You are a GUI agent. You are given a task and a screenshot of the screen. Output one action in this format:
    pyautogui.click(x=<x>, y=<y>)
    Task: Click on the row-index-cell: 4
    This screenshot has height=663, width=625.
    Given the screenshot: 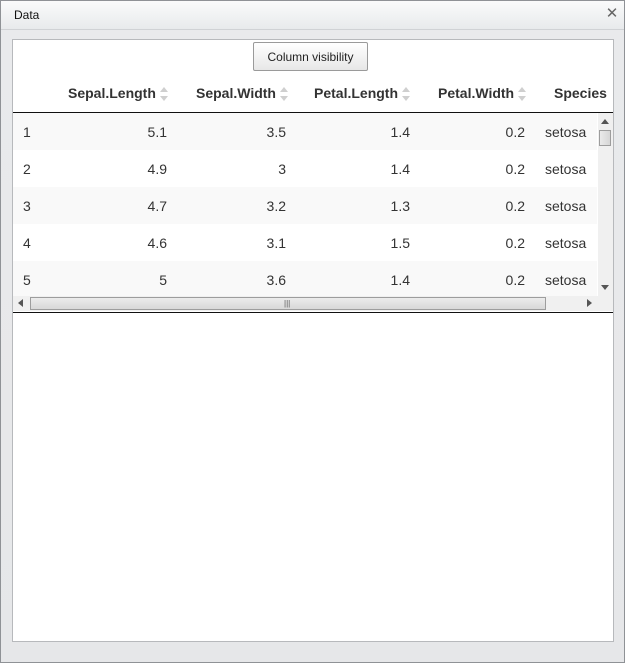 What is the action you would take?
    pyautogui.click(x=27, y=243)
    